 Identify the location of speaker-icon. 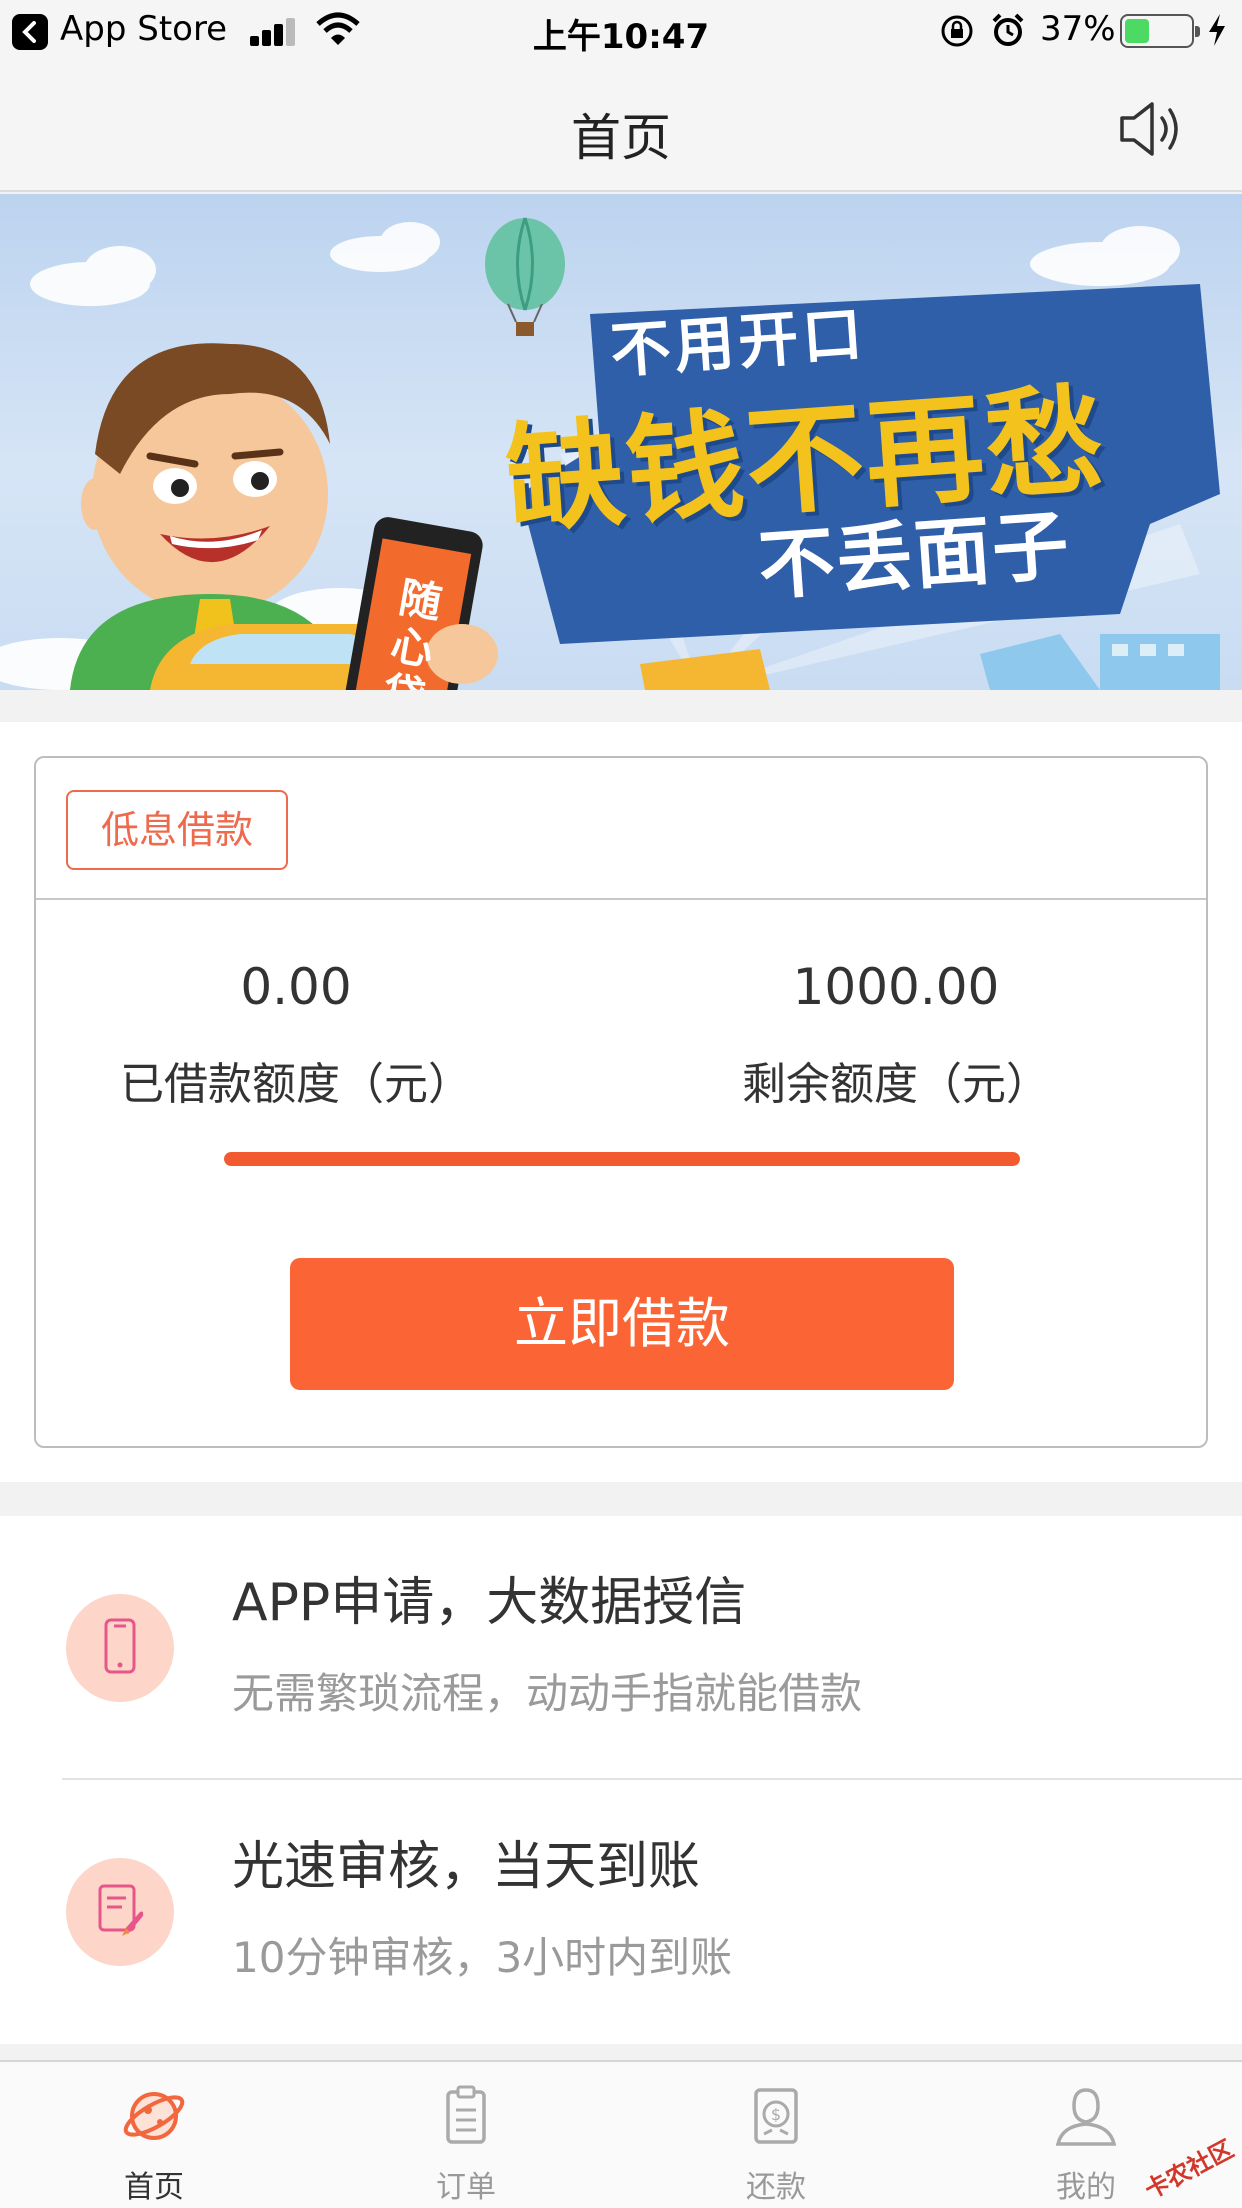
(1151, 129).